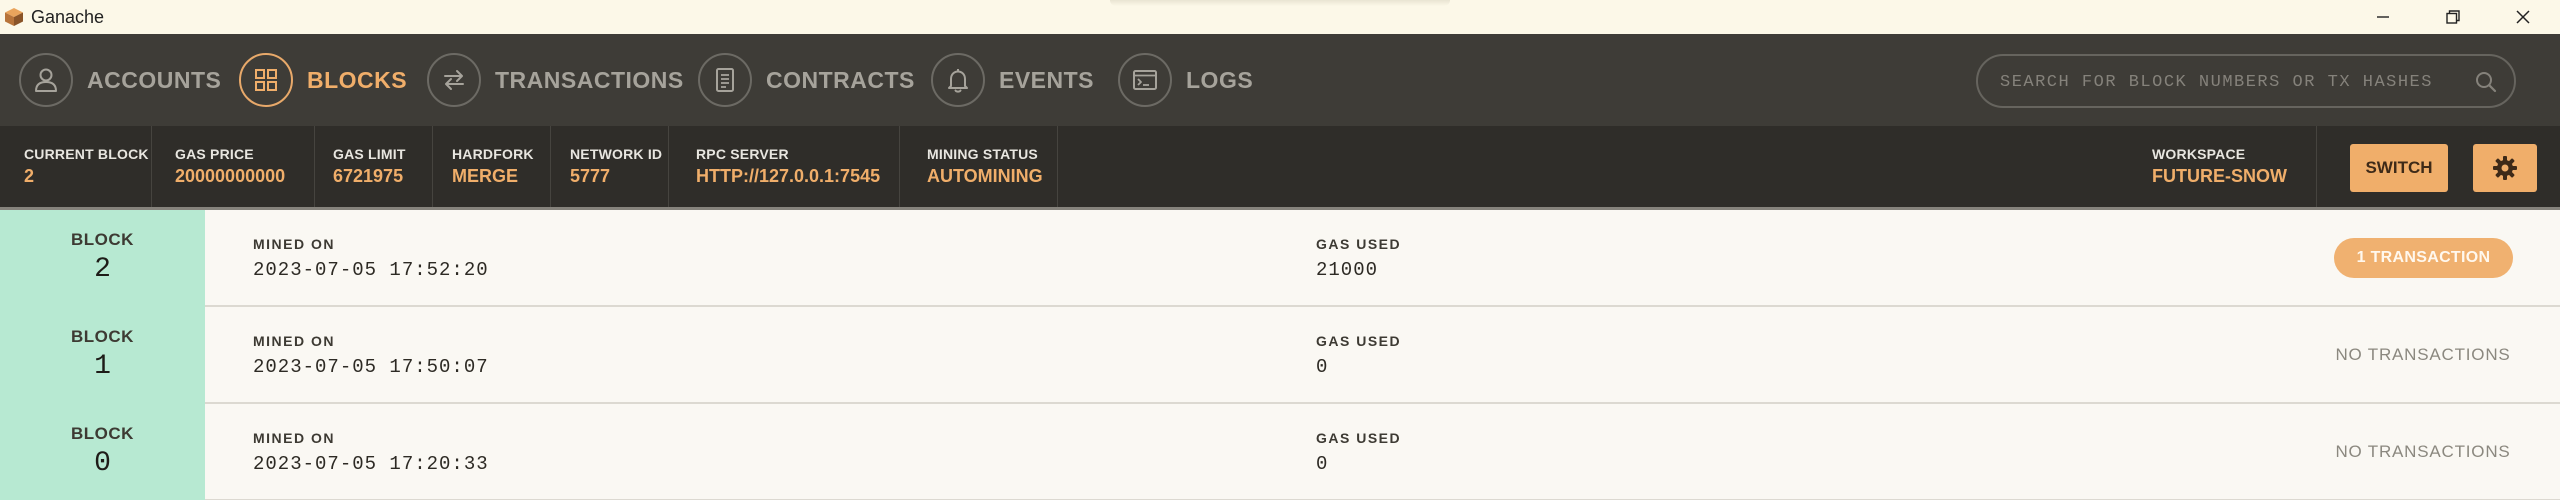  What do you see at coordinates (2219, 176) in the screenshot?
I see `workspace-value: FUTURE-SNOW` at bounding box center [2219, 176].